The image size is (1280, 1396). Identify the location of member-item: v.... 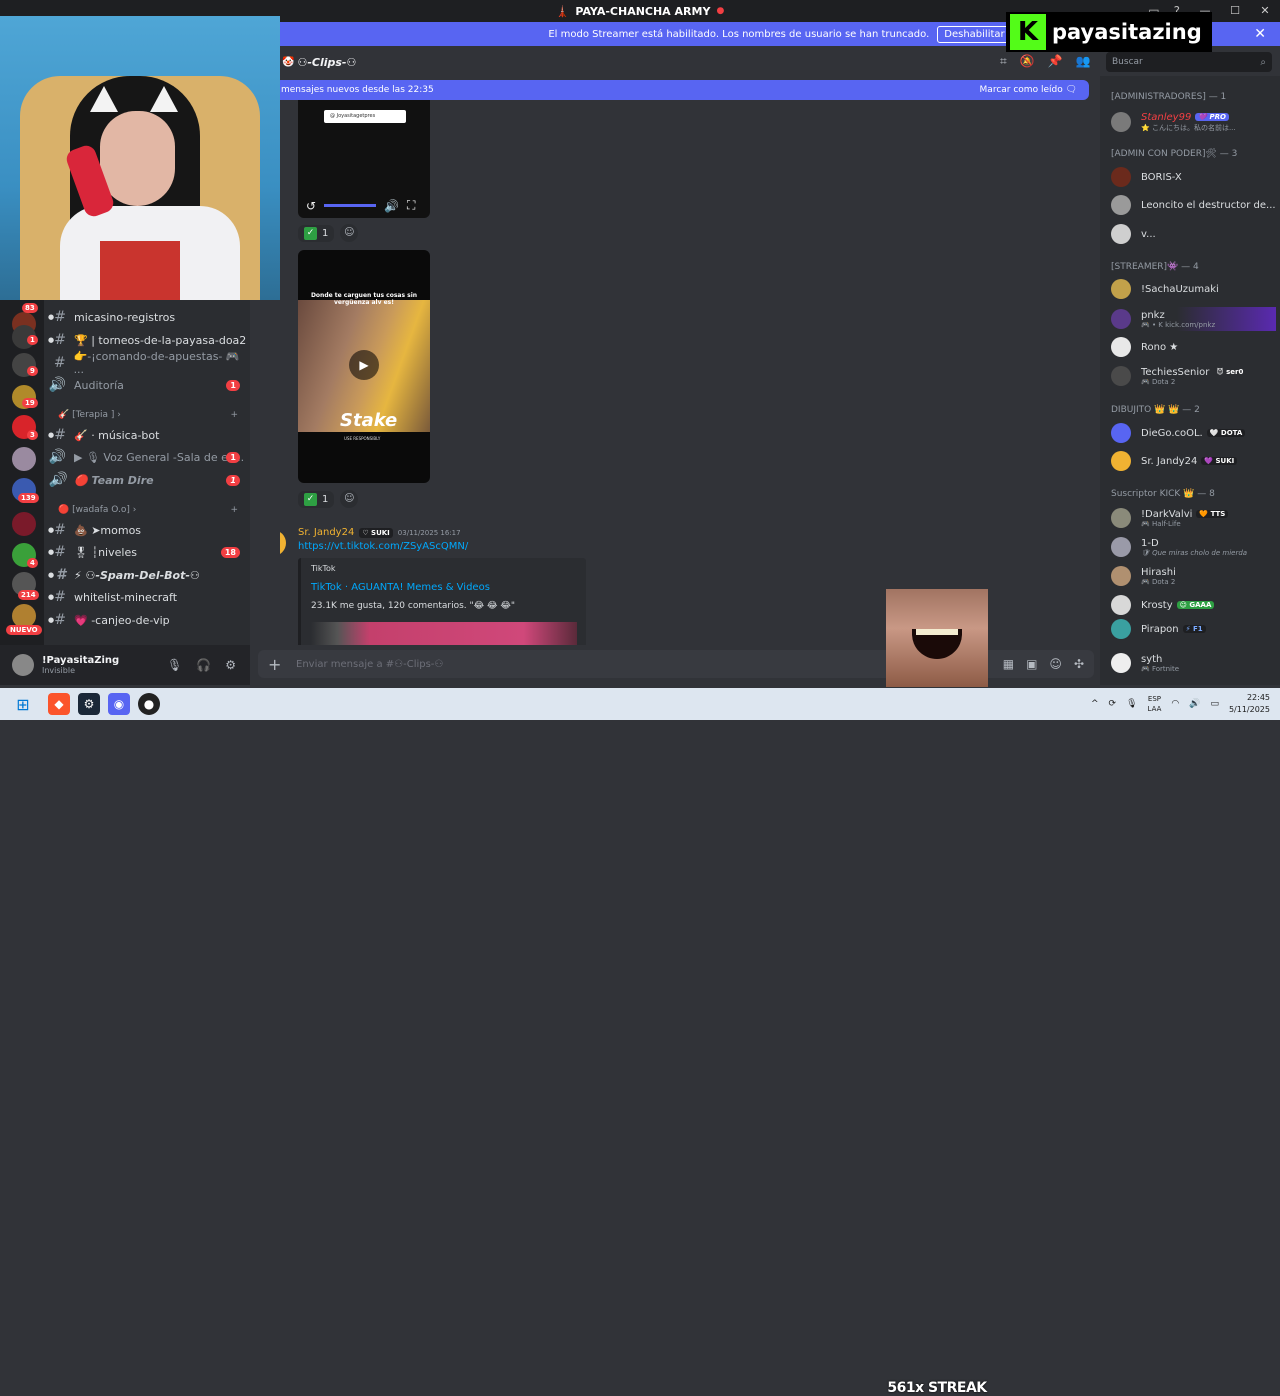
(1193, 234).